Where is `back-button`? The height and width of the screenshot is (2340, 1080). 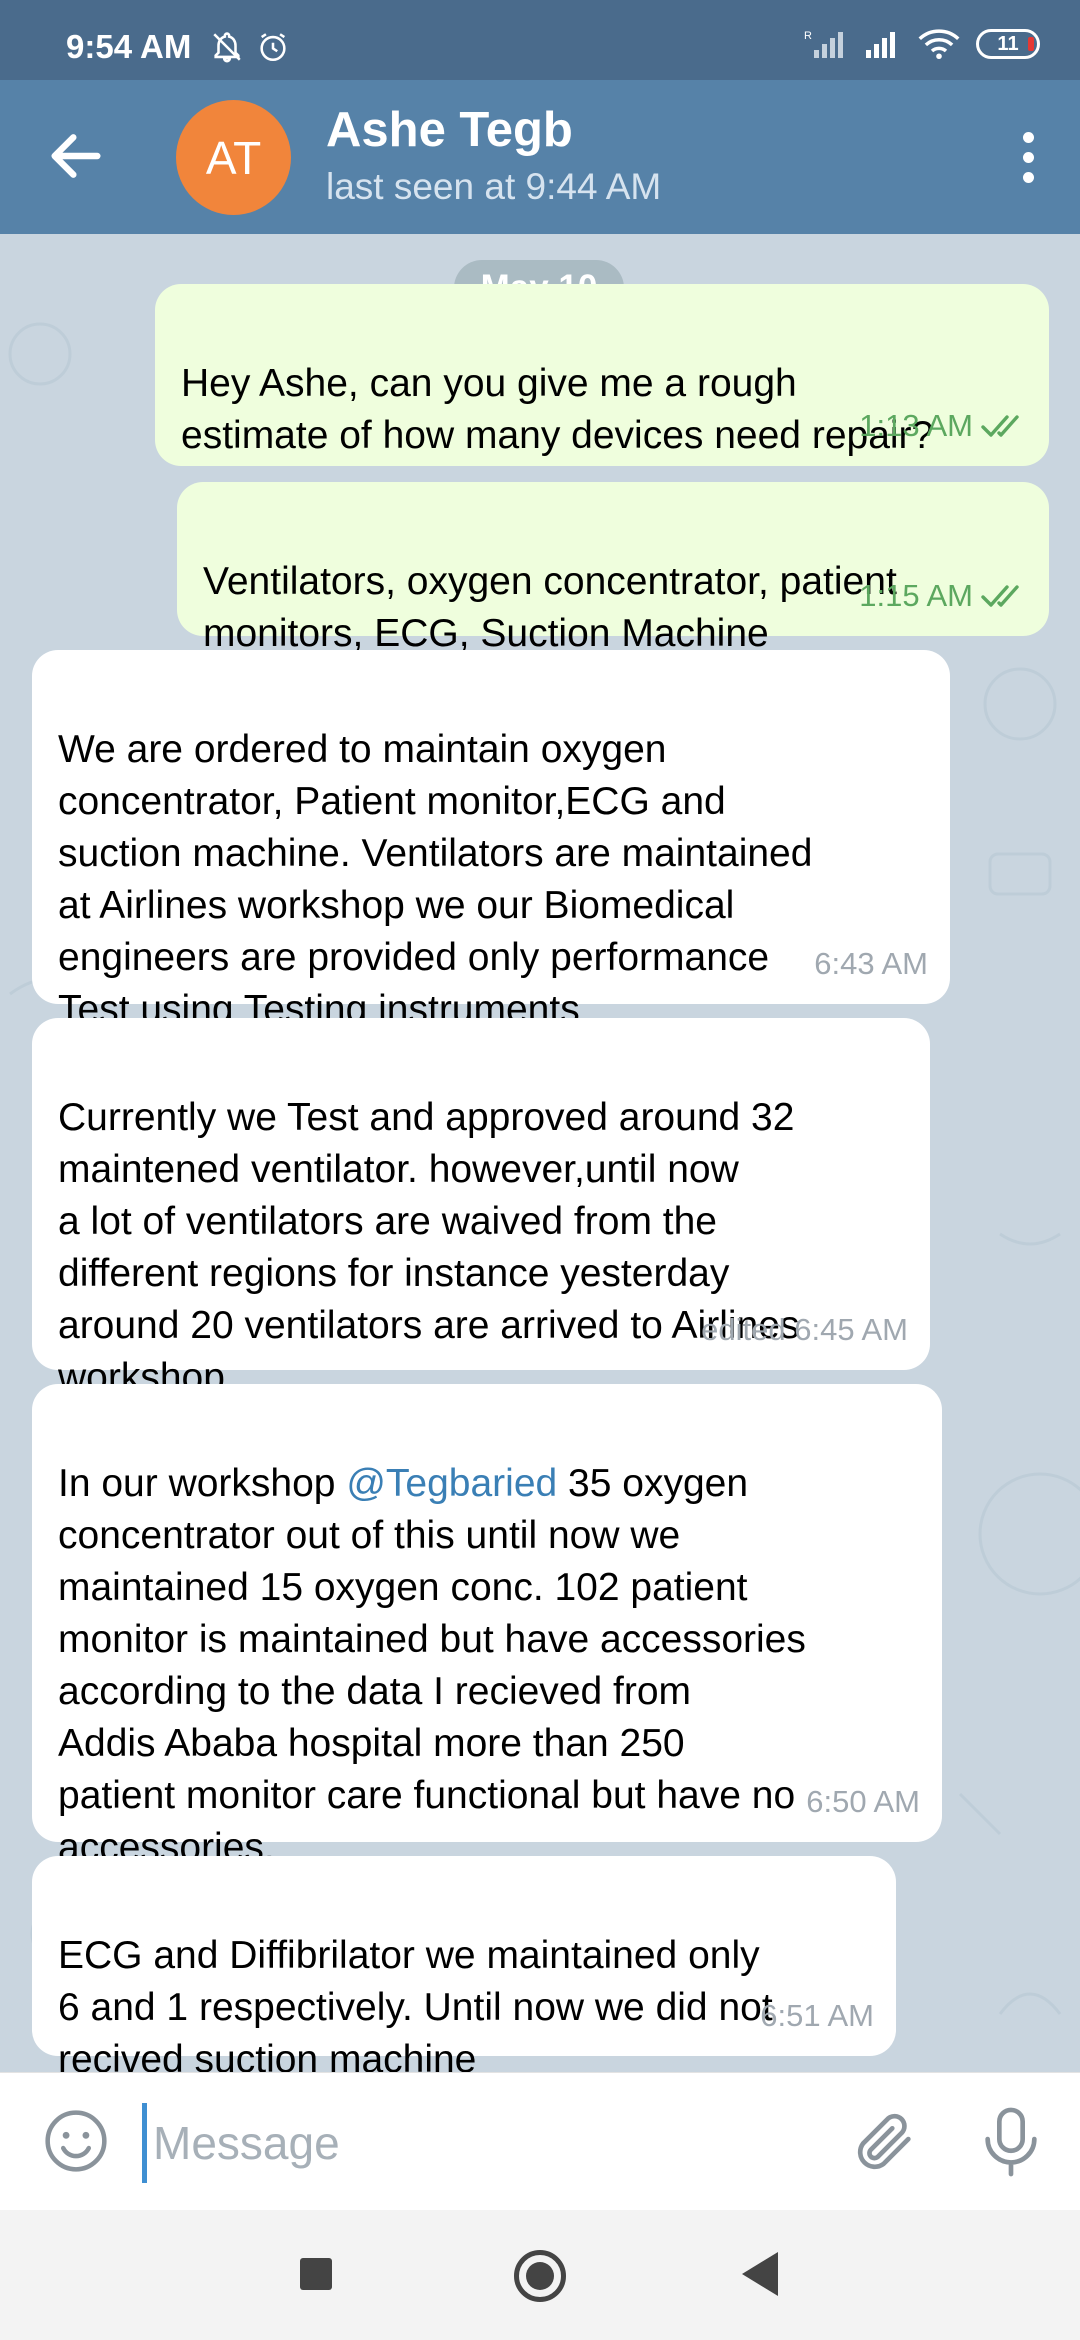
back-button is located at coordinates (76, 156).